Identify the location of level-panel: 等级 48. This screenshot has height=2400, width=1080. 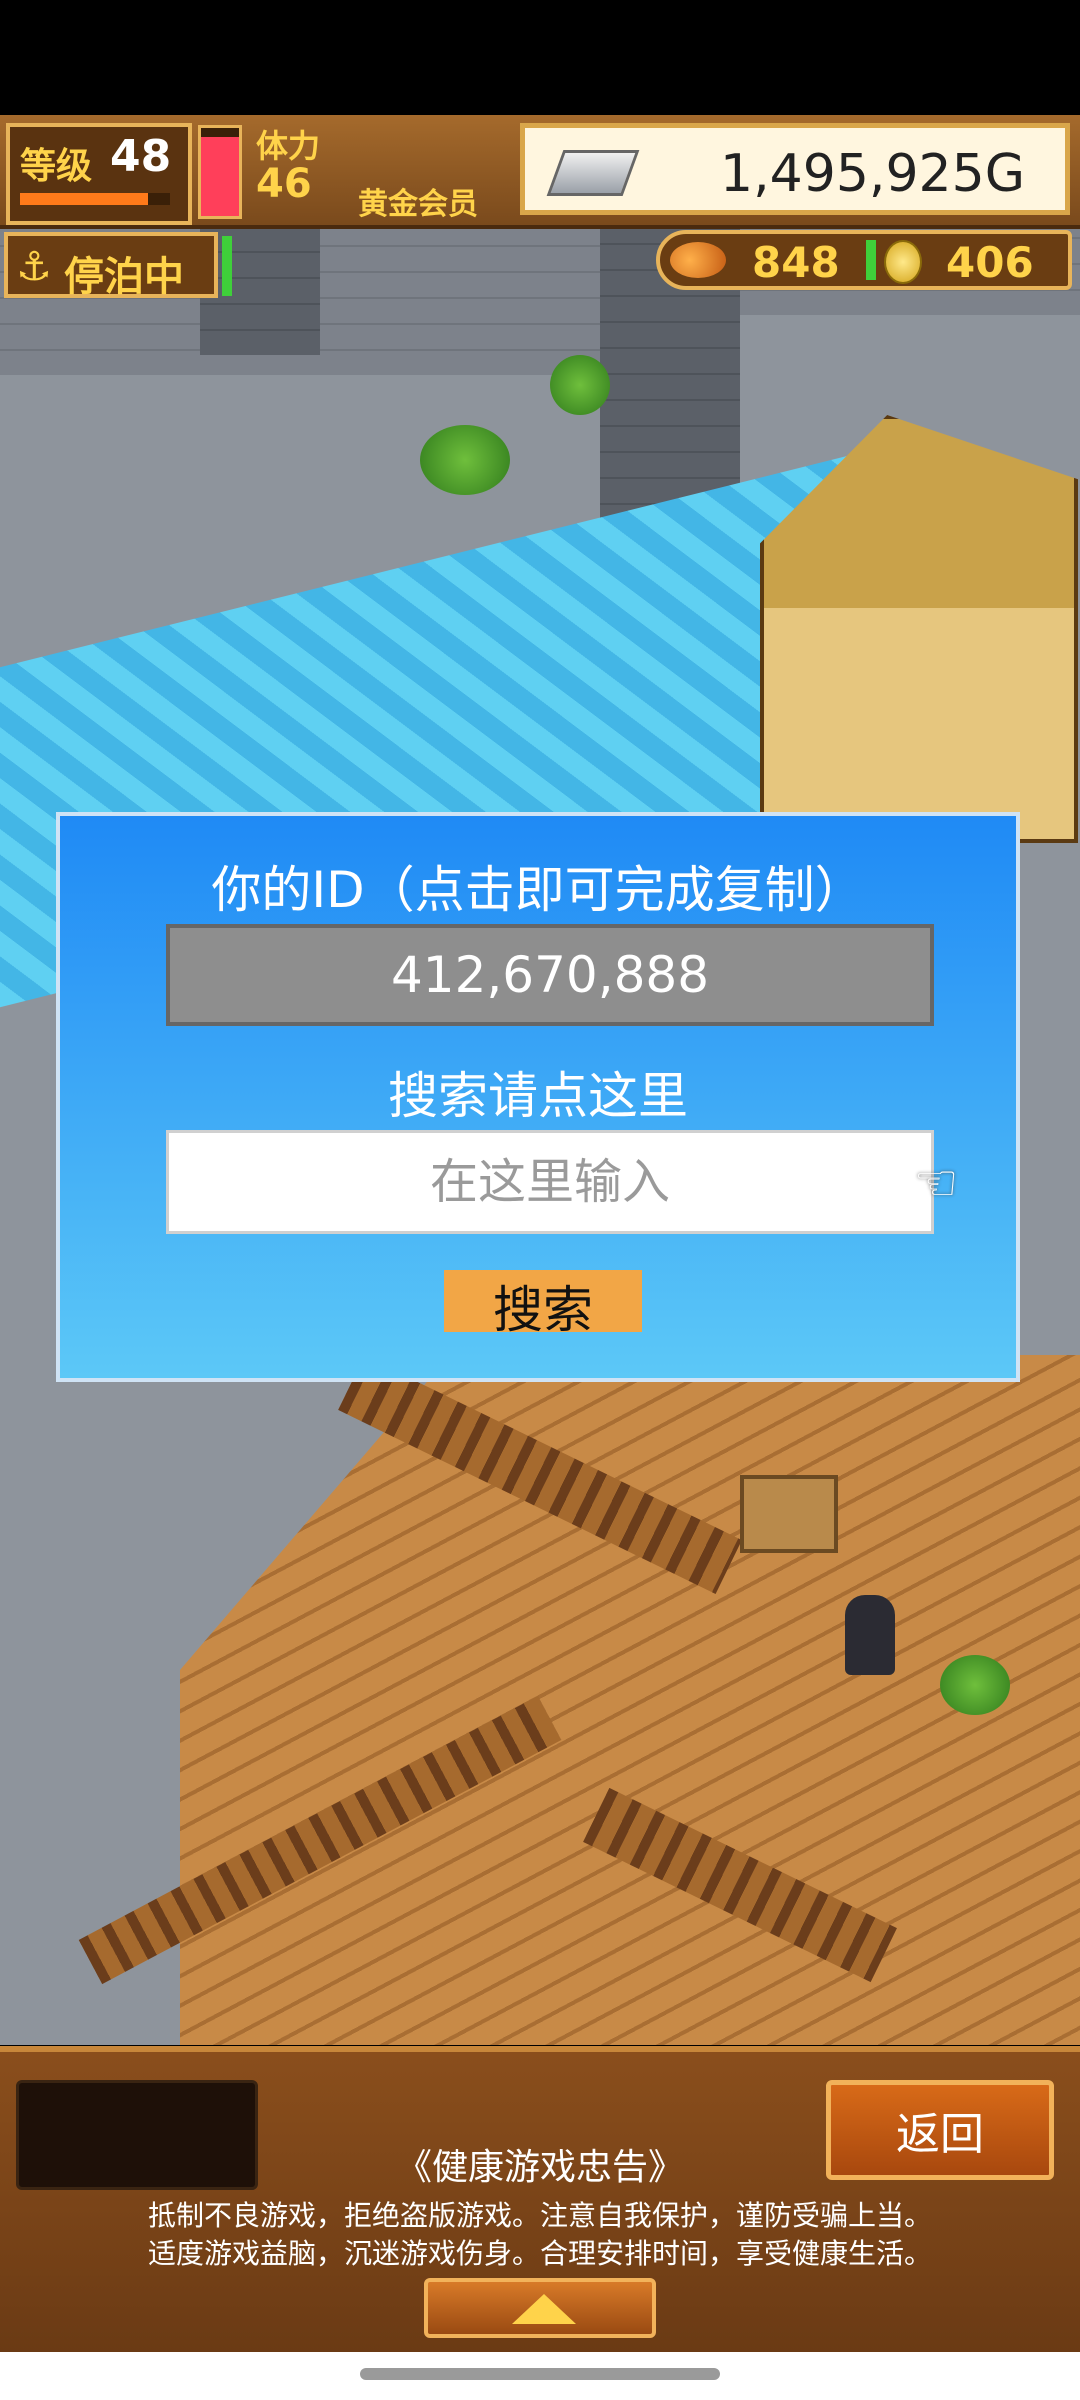
(99, 174).